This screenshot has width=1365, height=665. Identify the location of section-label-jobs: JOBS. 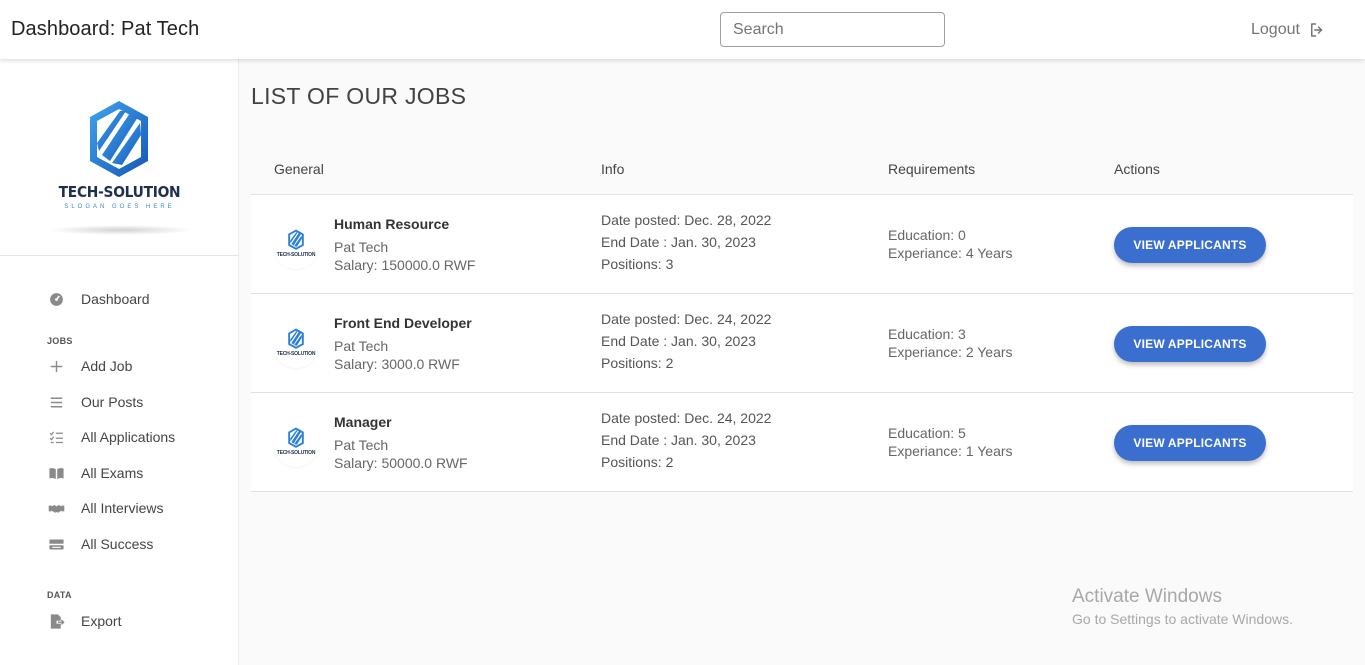
(60, 341).